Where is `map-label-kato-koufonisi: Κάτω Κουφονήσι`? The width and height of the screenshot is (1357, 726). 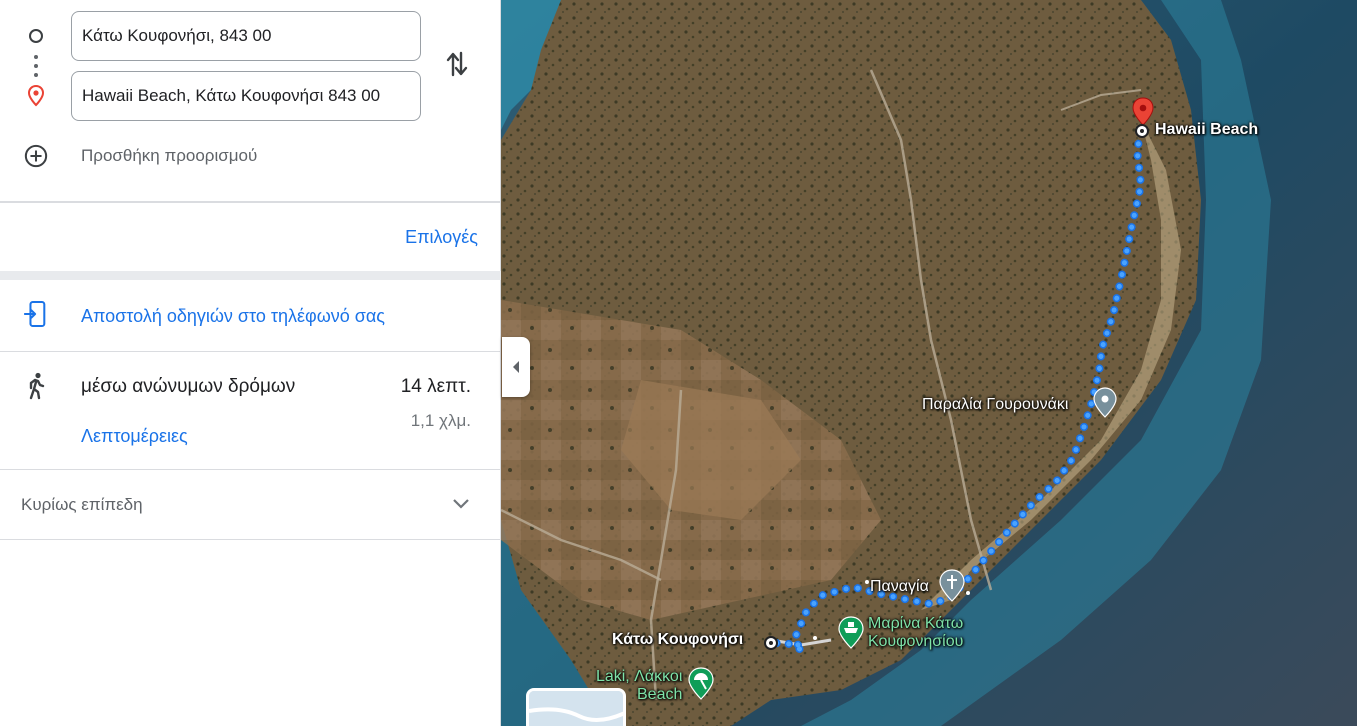 map-label-kato-koufonisi: Κάτω Κουφονήσι is located at coordinates (677, 640).